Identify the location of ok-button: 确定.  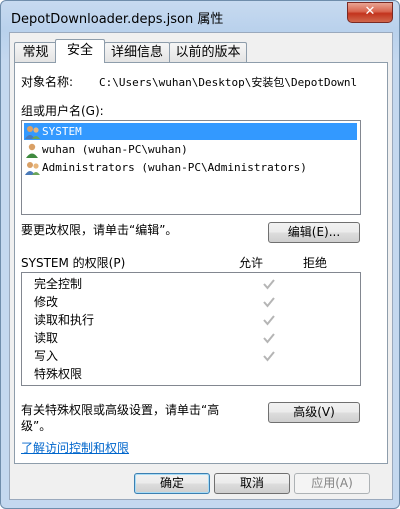
(172, 483).